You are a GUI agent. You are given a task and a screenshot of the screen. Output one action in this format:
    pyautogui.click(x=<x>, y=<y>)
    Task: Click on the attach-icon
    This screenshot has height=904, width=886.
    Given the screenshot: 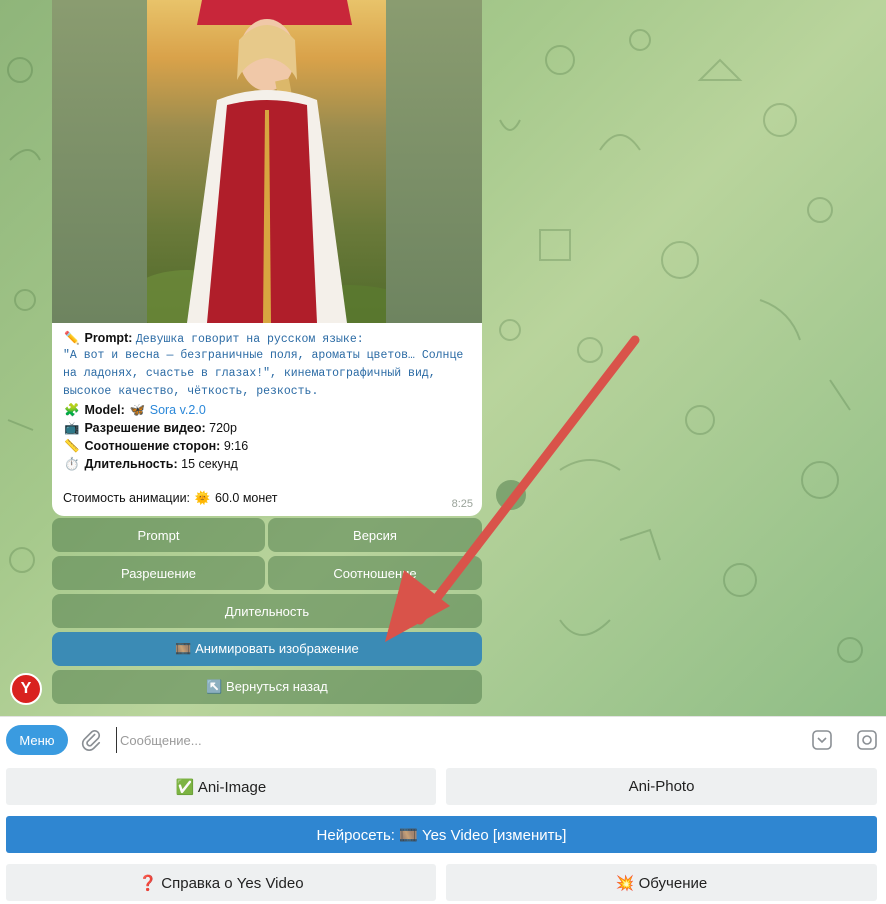 What is the action you would take?
    pyautogui.click(x=91, y=740)
    